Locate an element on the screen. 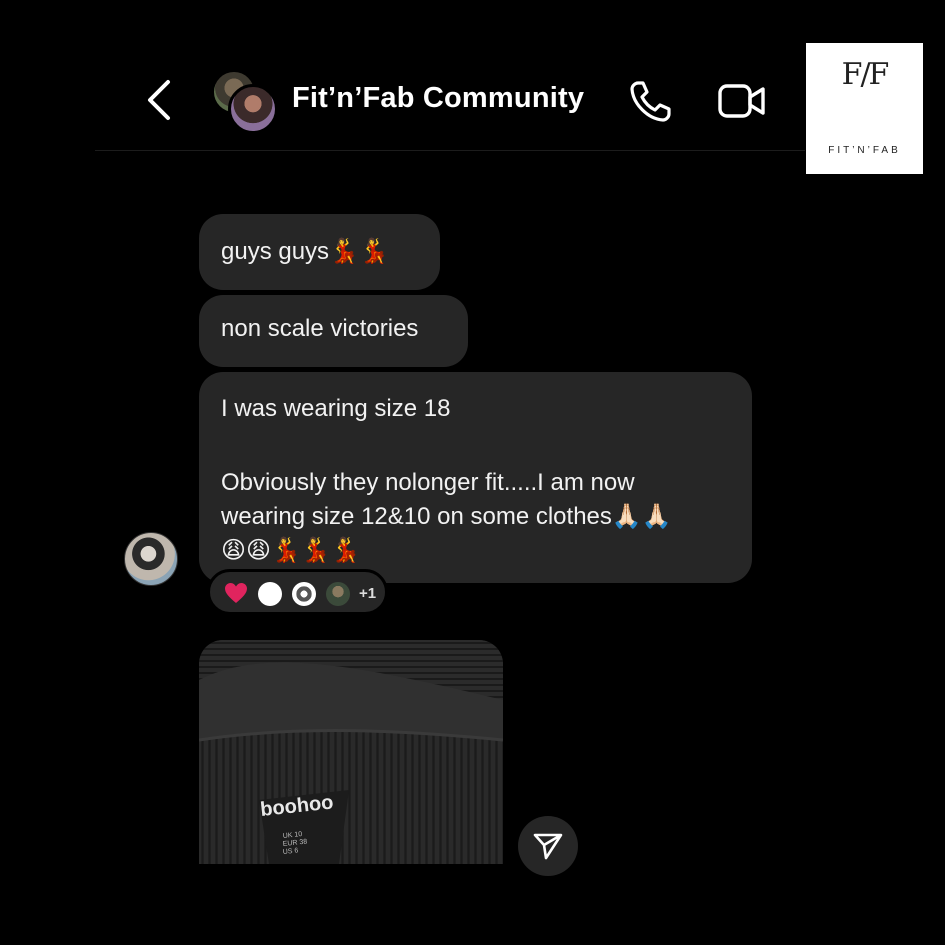 This screenshot has height=945, width=945. photo-message: boohoo UK 10 EUR 38 US 6 is located at coordinates (351, 752).